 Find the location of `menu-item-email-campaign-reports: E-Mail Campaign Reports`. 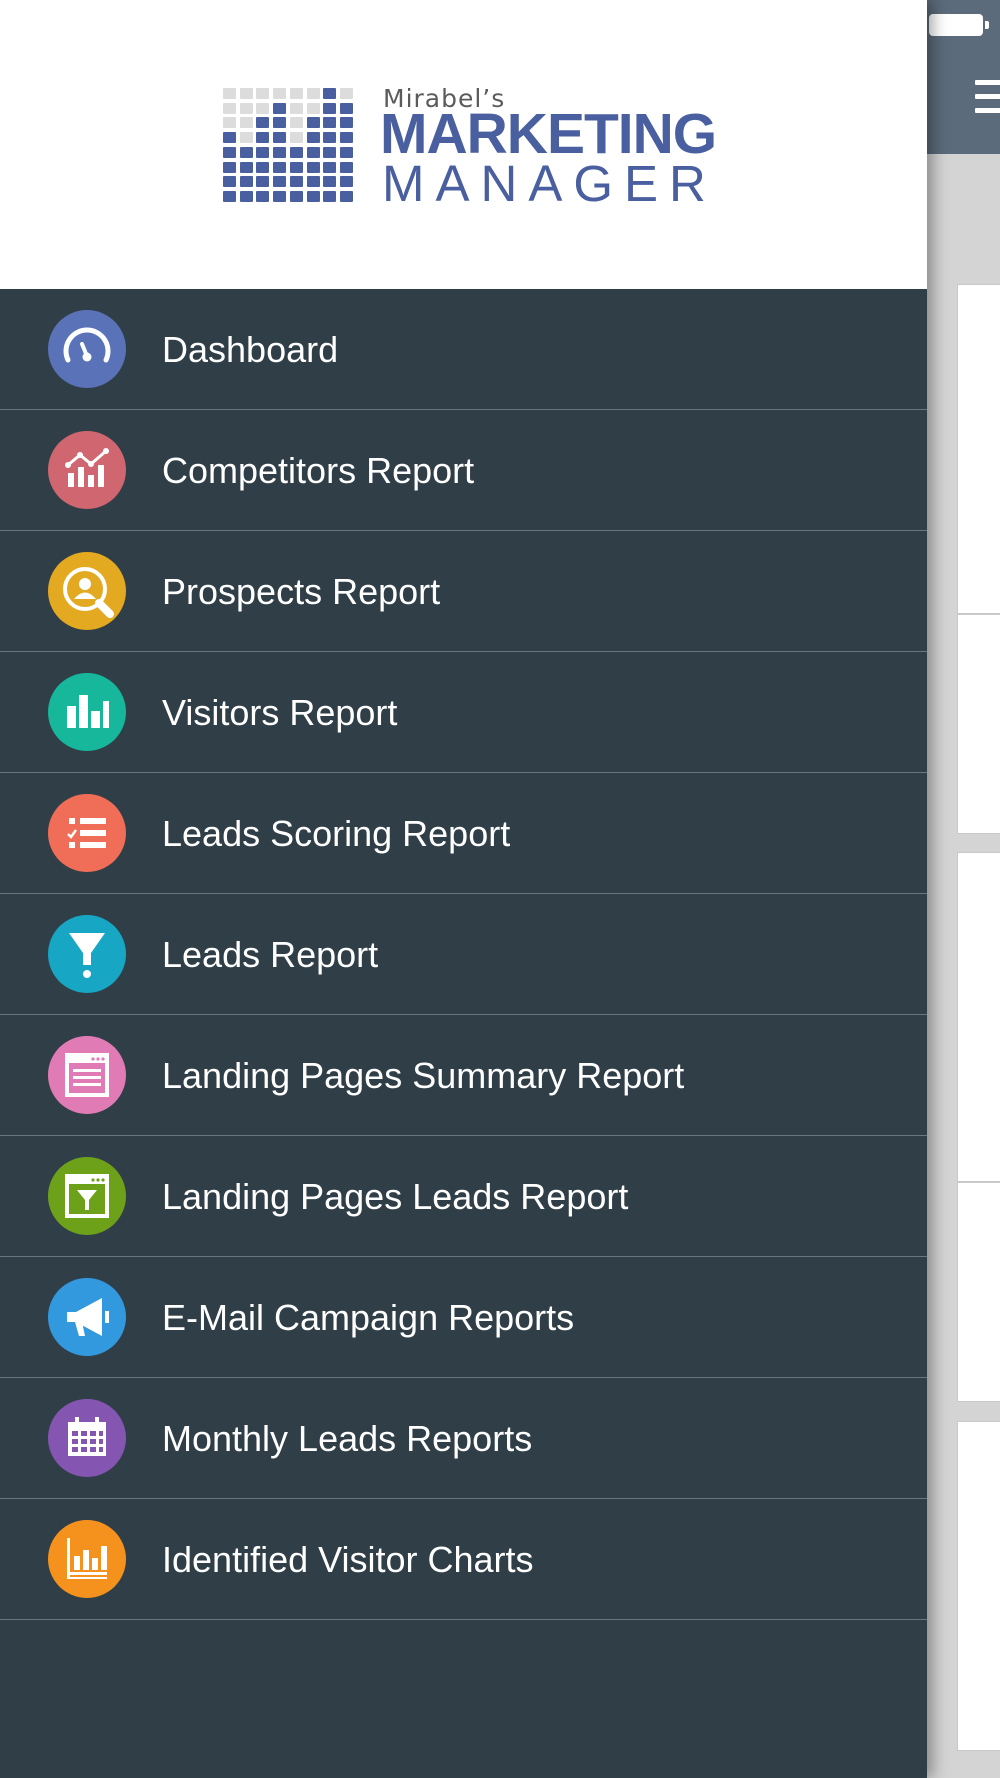

menu-item-email-campaign-reports: E-Mail Campaign Reports is located at coordinates (463, 1317).